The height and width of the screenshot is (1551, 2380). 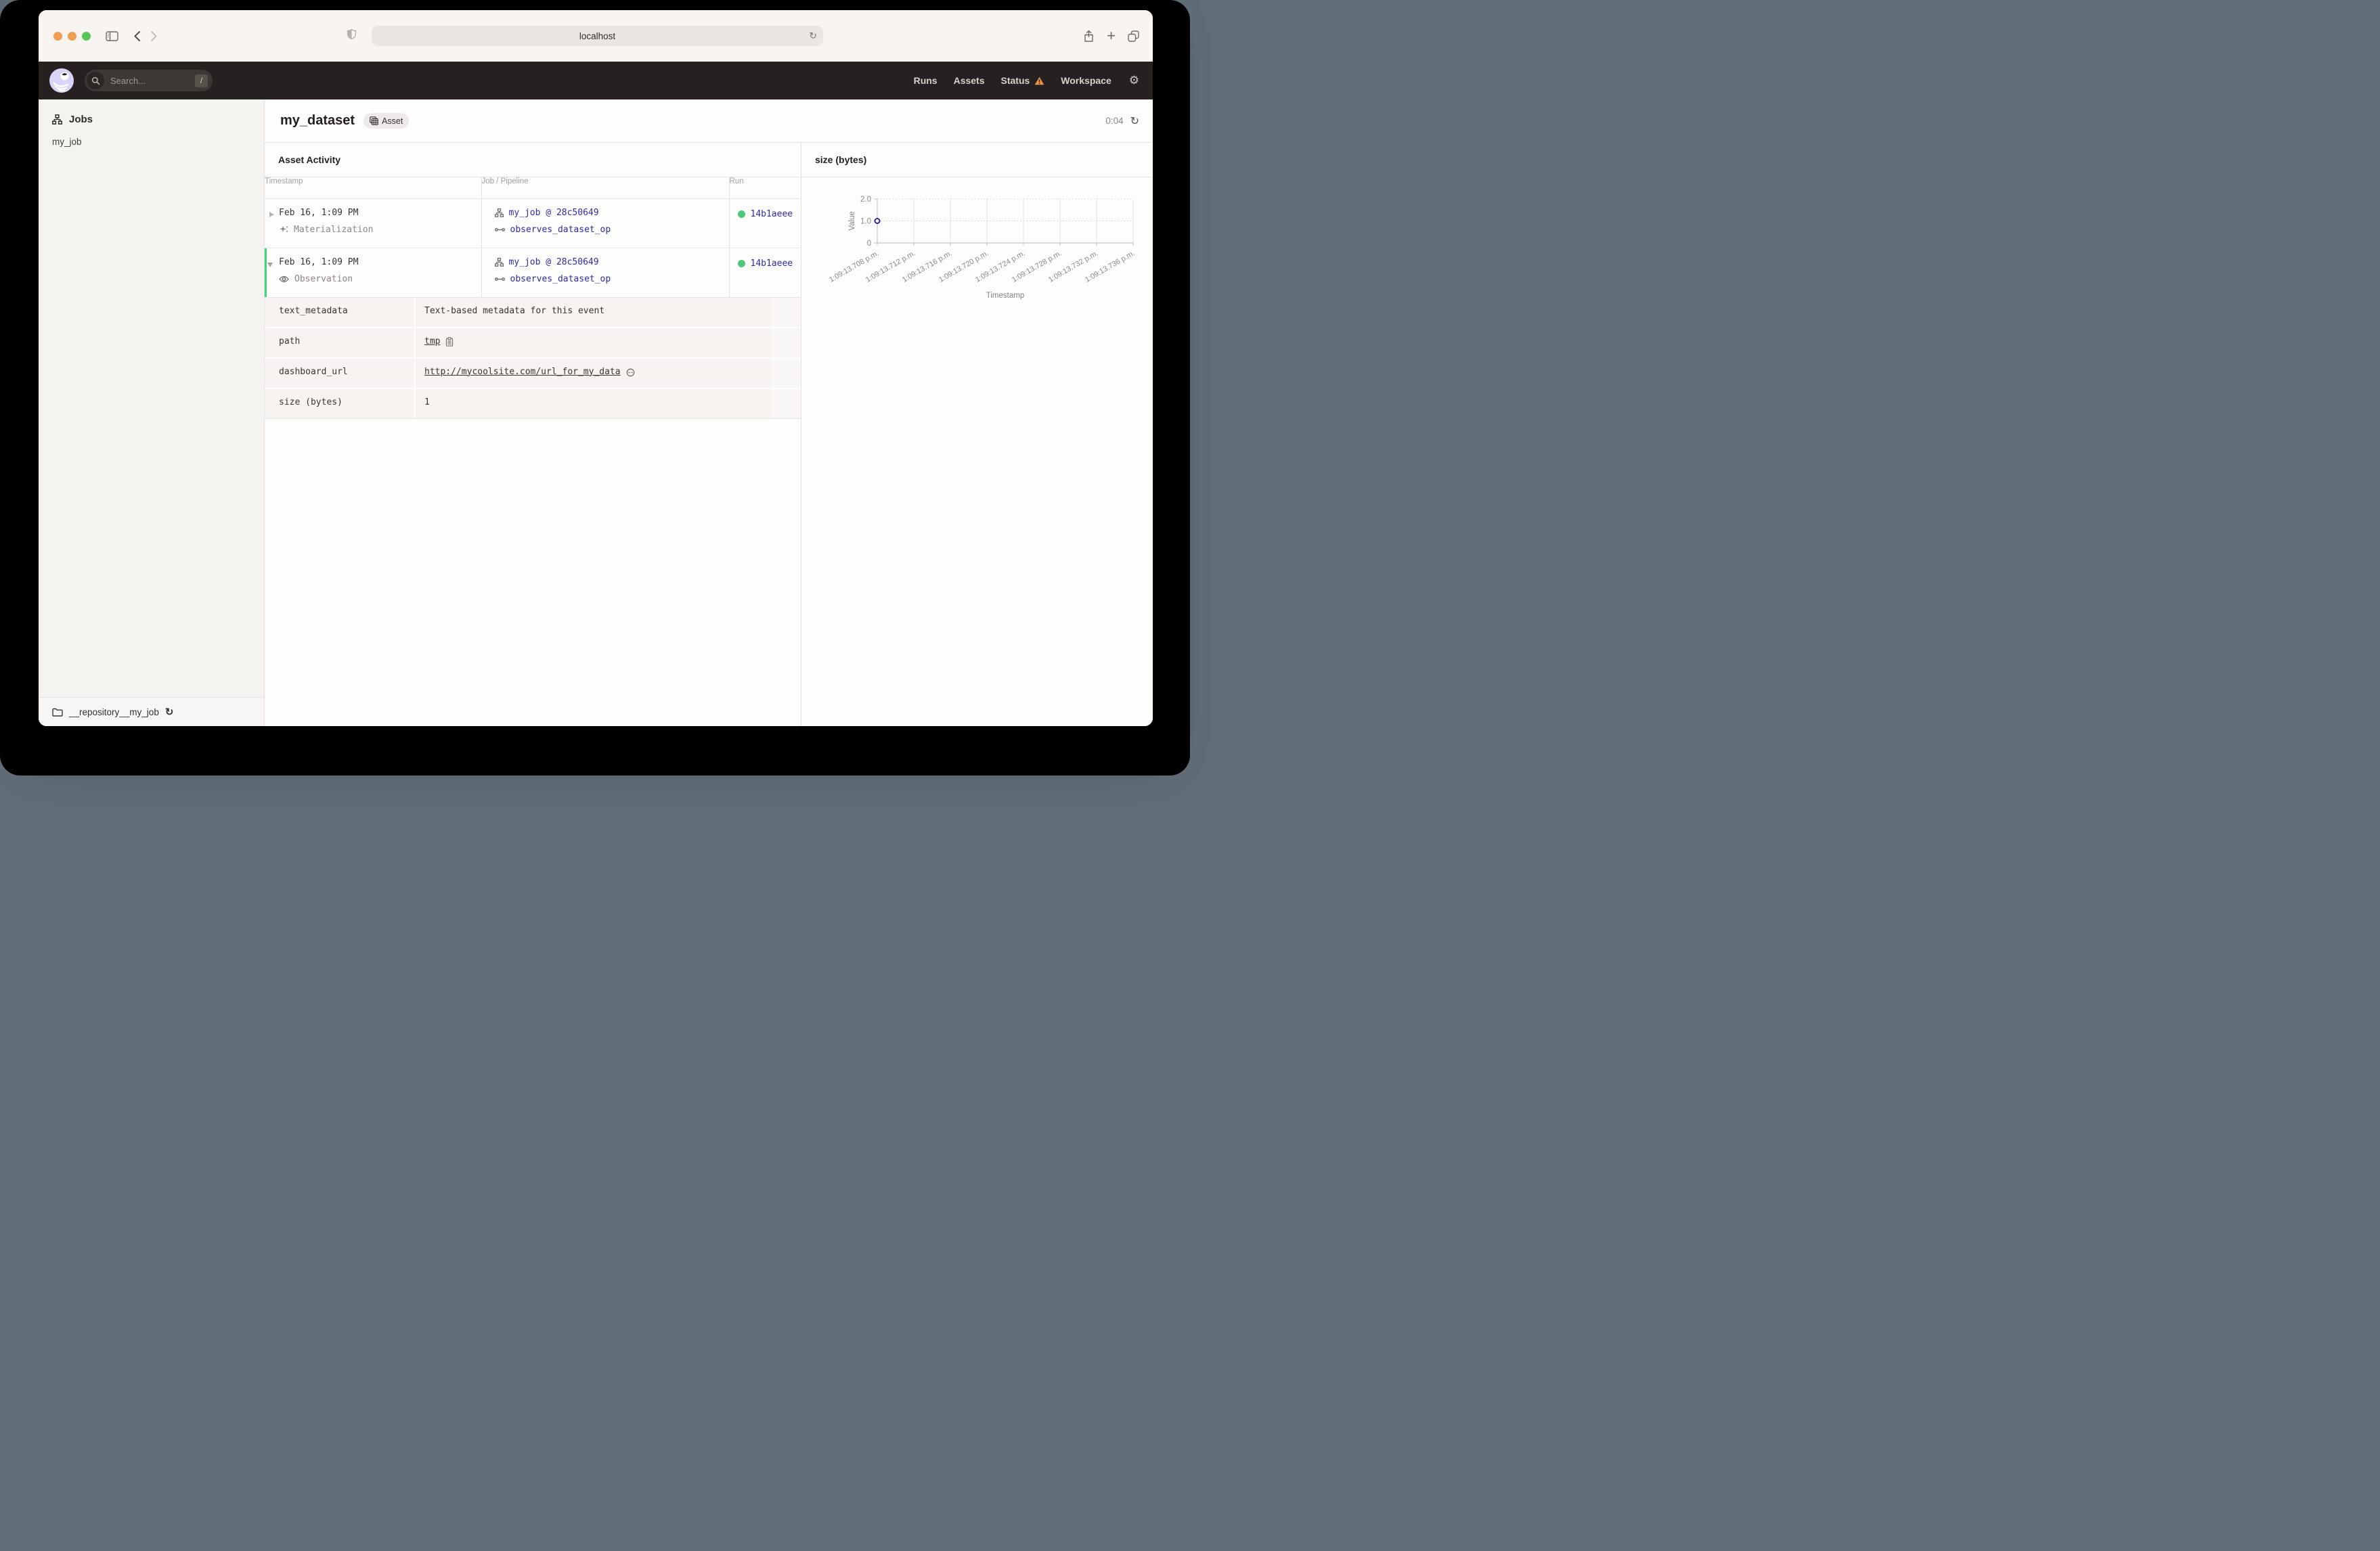 I want to click on metadata-key: text_metadata, so click(x=339, y=312).